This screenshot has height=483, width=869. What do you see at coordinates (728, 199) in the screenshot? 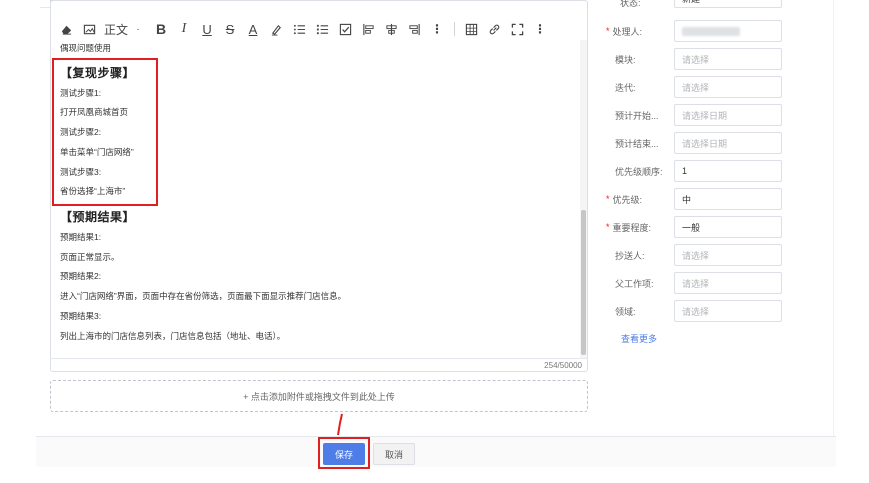
I see `form-field-input: 中` at bounding box center [728, 199].